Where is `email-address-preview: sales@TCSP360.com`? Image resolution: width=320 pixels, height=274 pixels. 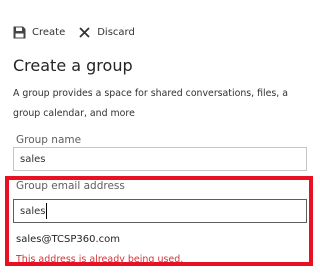 email-address-preview: sales@TCSP360.com is located at coordinates (68, 239).